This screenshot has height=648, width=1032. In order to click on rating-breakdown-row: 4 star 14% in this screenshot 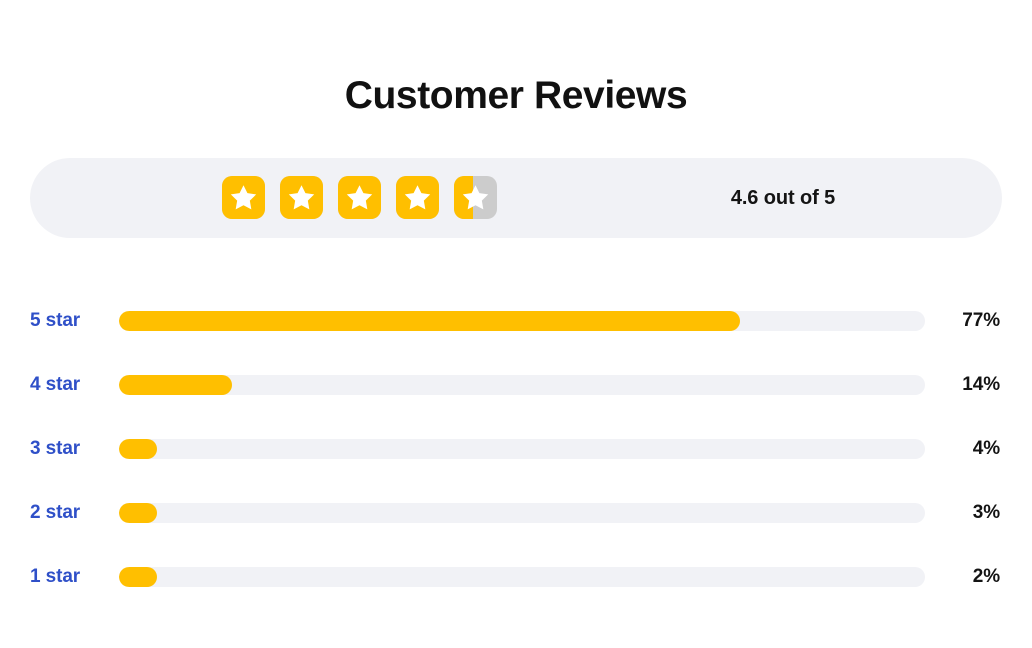, I will do `click(516, 385)`.